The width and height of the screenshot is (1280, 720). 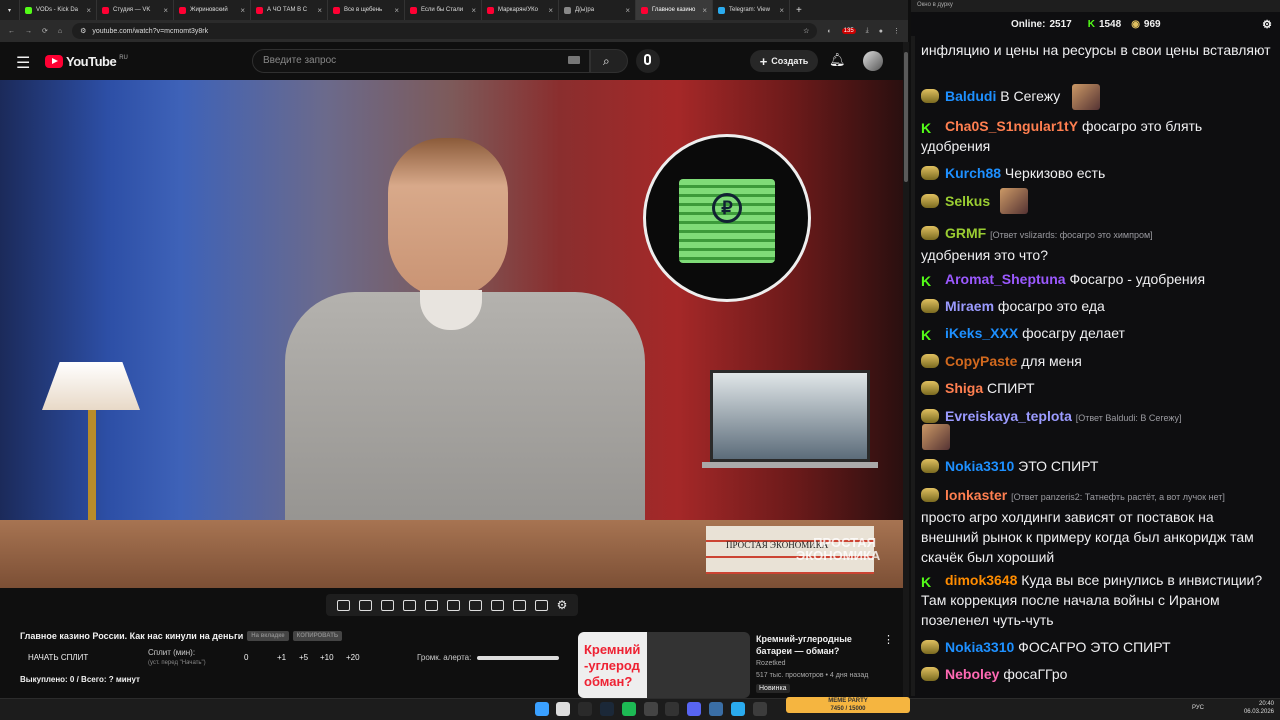 What do you see at coordinates (1011, 126) in the screenshot?
I see `chat-username: Cha0S_S1ngular1tY` at bounding box center [1011, 126].